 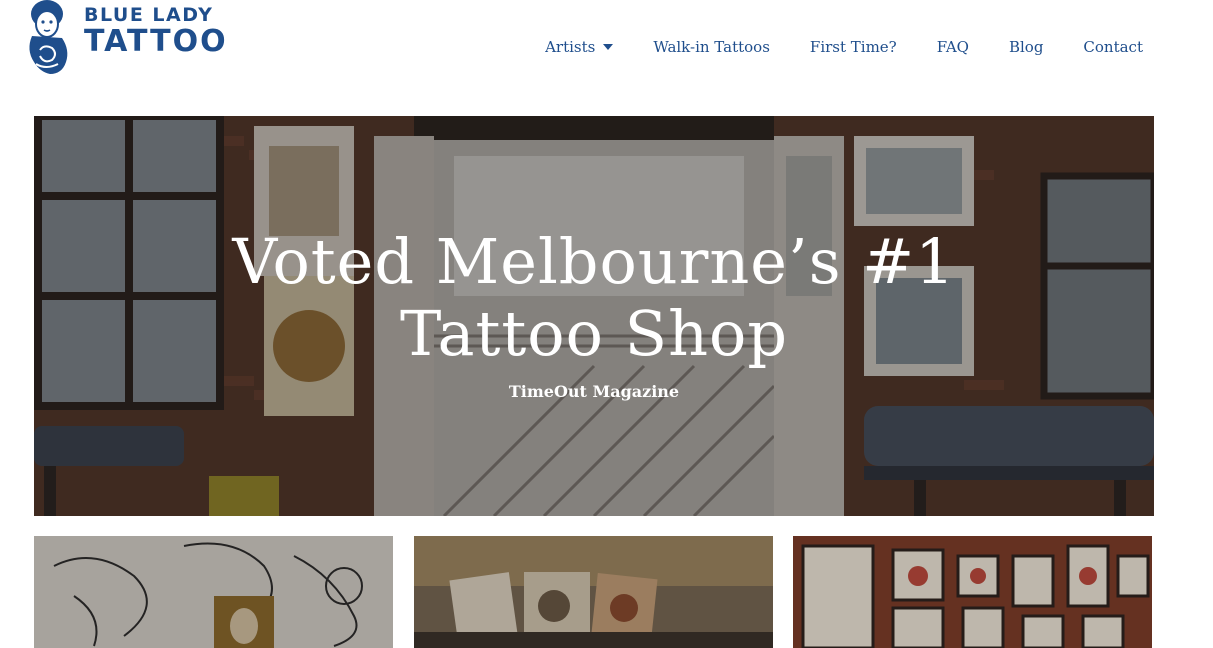 What do you see at coordinates (594, 333) in the screenshot?
I see `hero-title-line2: Tattoo Shop` at bounding box center [594, 333].